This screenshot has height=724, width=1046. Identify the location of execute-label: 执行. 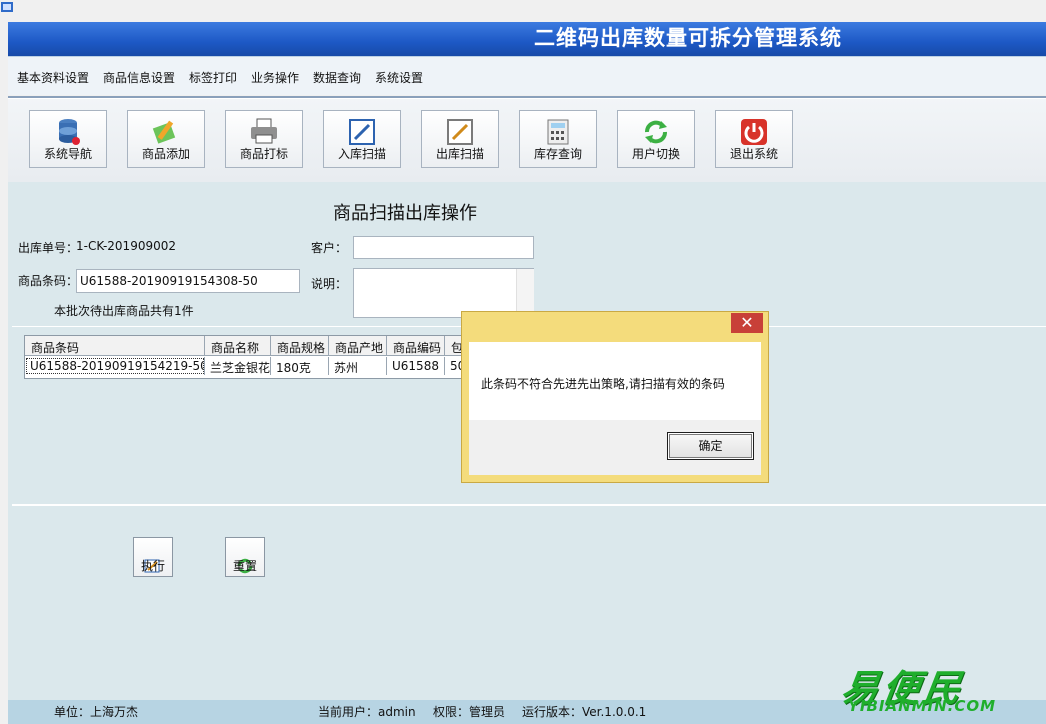
(152, 566).